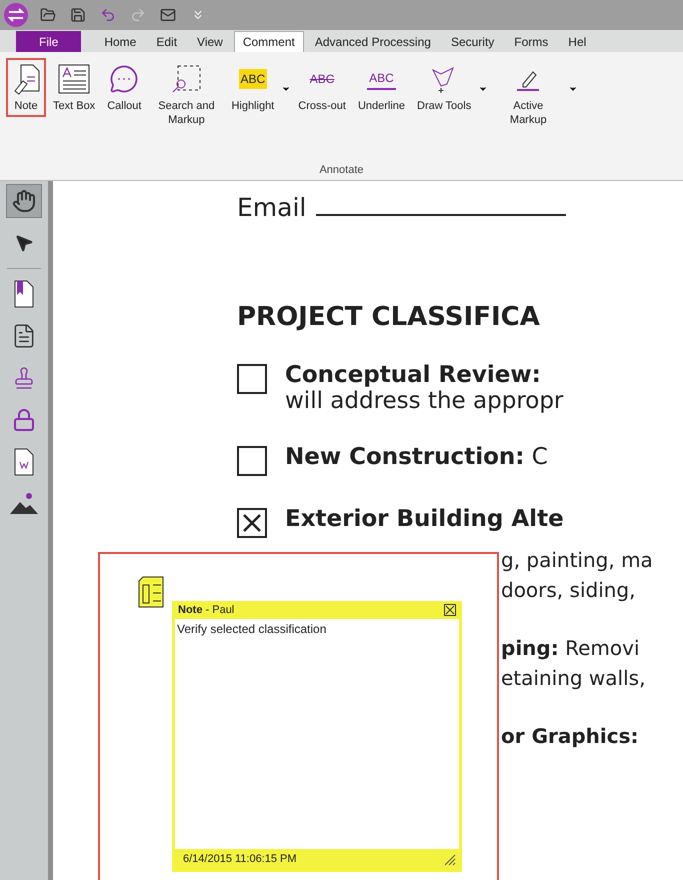 The image size is (683, 880). Describe the element at coordinates (473, 41) in the screenshot. I see `ribbon-tab: Security` at that location.